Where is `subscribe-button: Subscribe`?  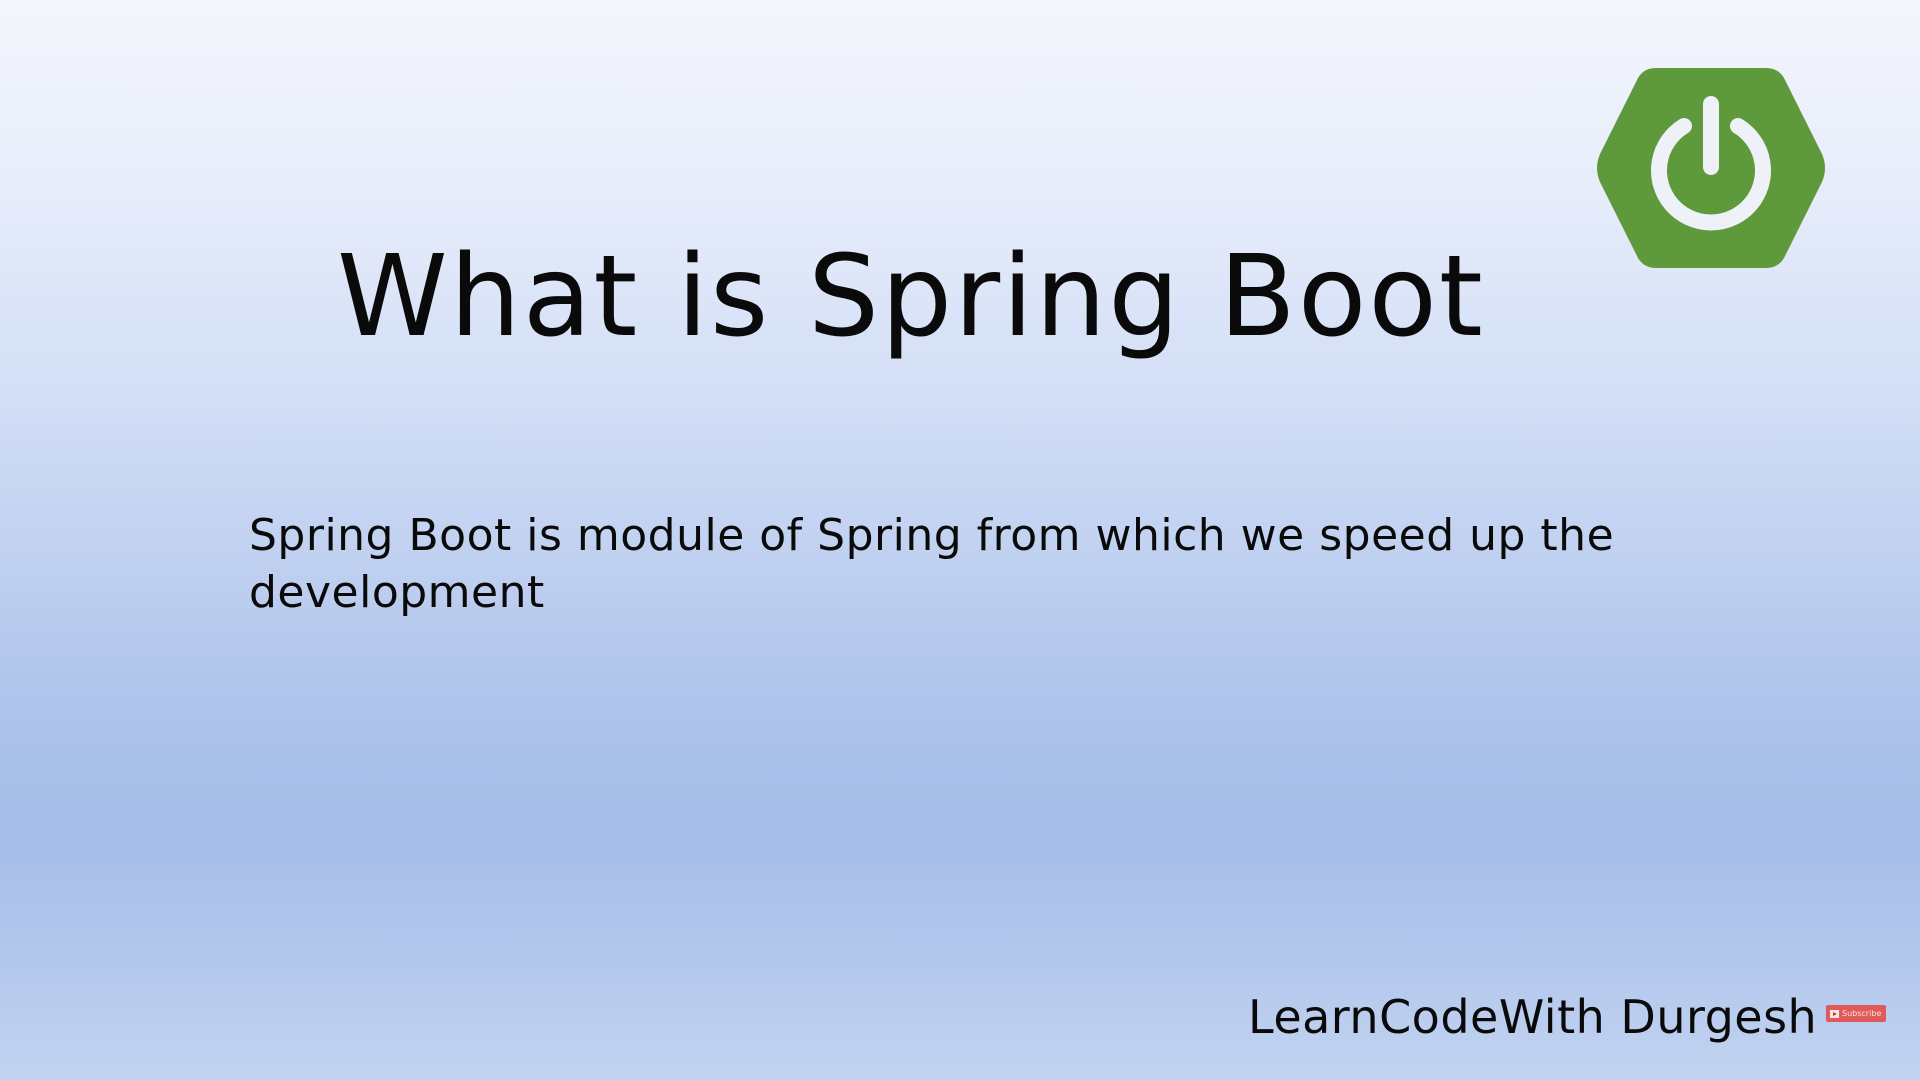
subscribe-button: Subscribe is located at coordinates (1856, 1013).